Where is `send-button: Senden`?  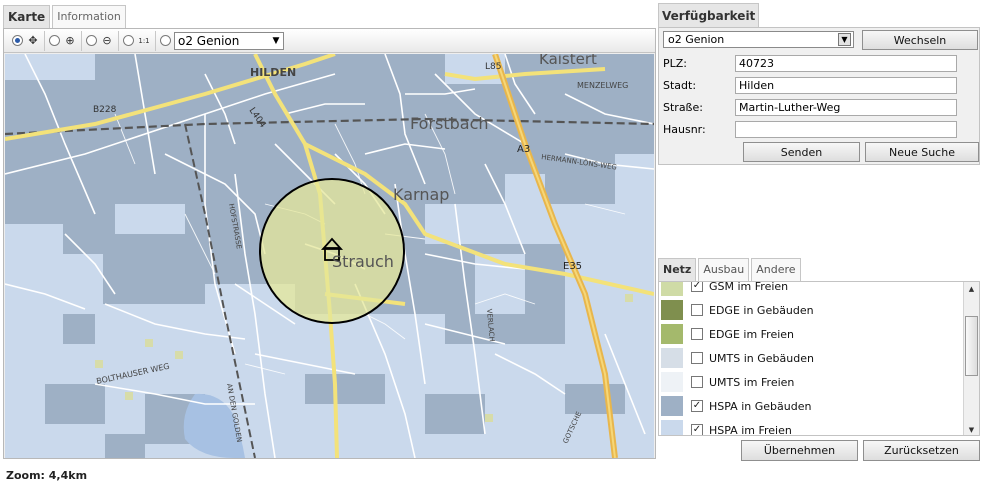
send-button: Senden is located at coordinates (801, 152).